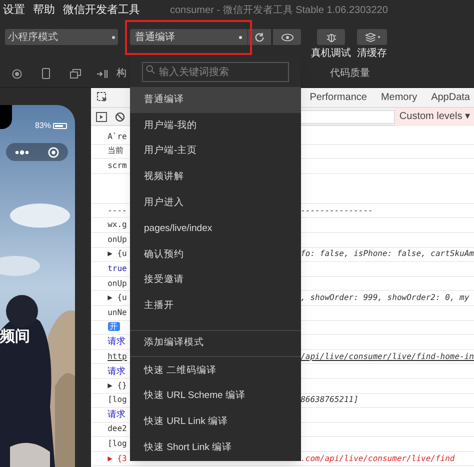 This screenshot has height=467, width=474. Describe the element at coordinates (42, 126) in the screenshot. I see `battery-percent: 83%` at that location.